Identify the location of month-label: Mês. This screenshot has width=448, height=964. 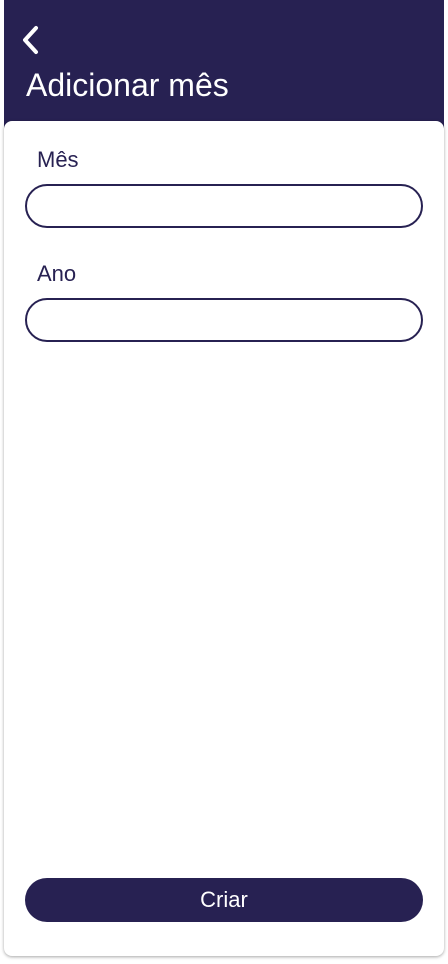
(58, 159).